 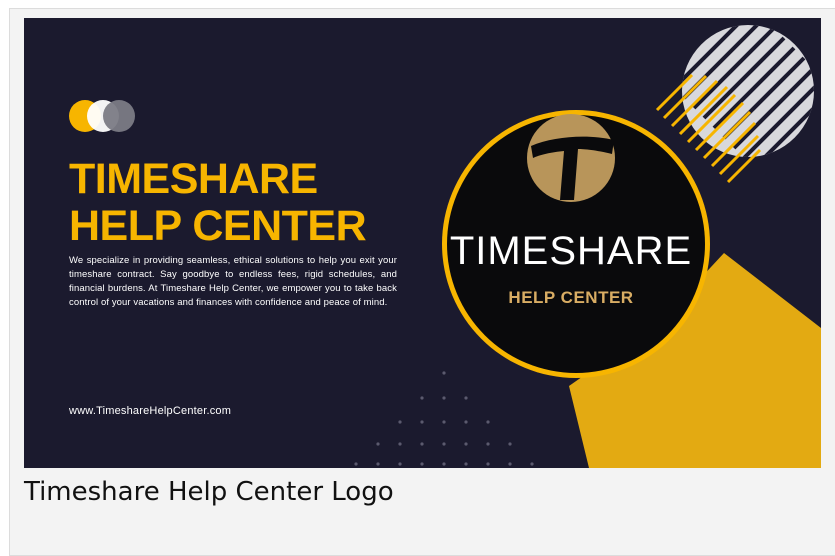 What do you see at coordinates (218, 226) in the screenshot?
I see `brand-line-2: HELP CENTER` at bounding box center [218, 226].